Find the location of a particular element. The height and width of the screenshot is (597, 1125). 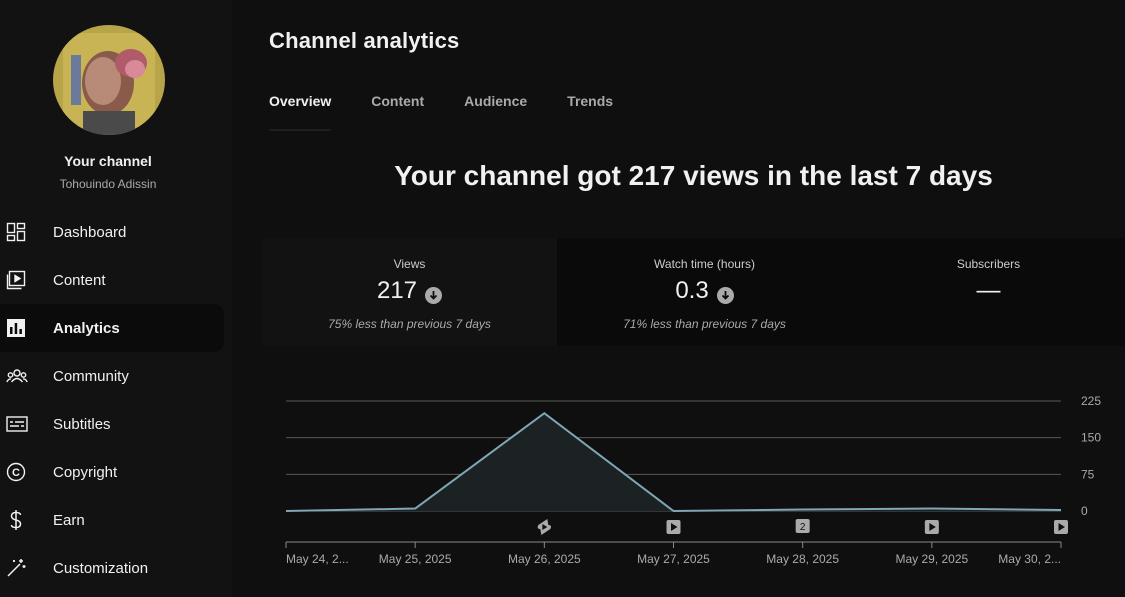

metric-value: 0.3 is located at coordinates (692, 290).